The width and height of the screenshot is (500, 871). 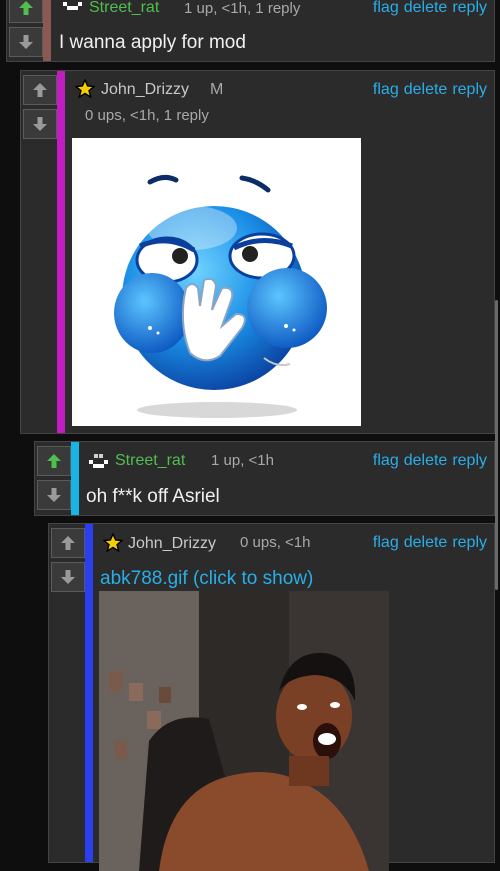 What do you see at coordinates (206, 579) in the screenshot?
I see `gif-show-link: abk788.gif (click to show)` at bounding box center [206, 579].